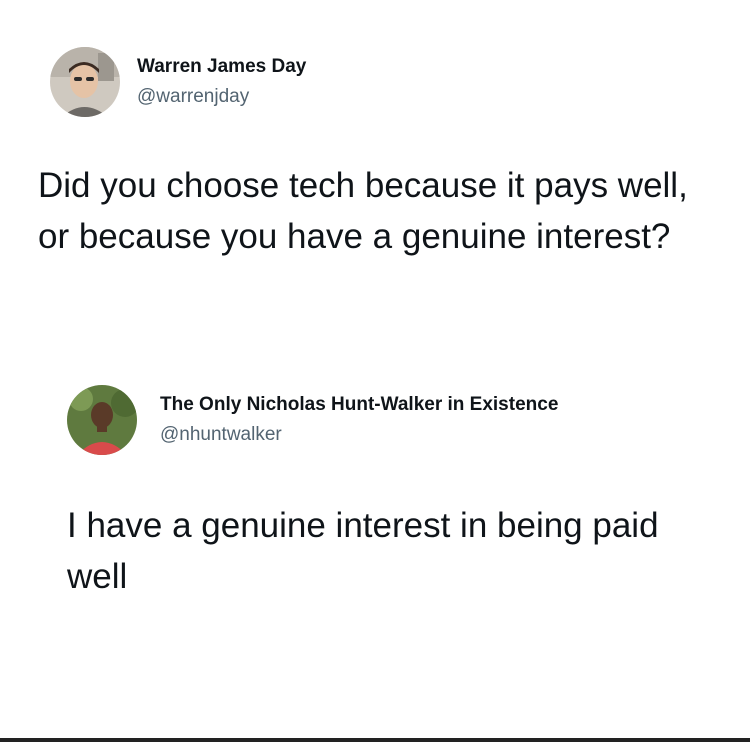 The image size is (750, 742). I want to click on avatar-nhuntwalker, so click(102, 420).